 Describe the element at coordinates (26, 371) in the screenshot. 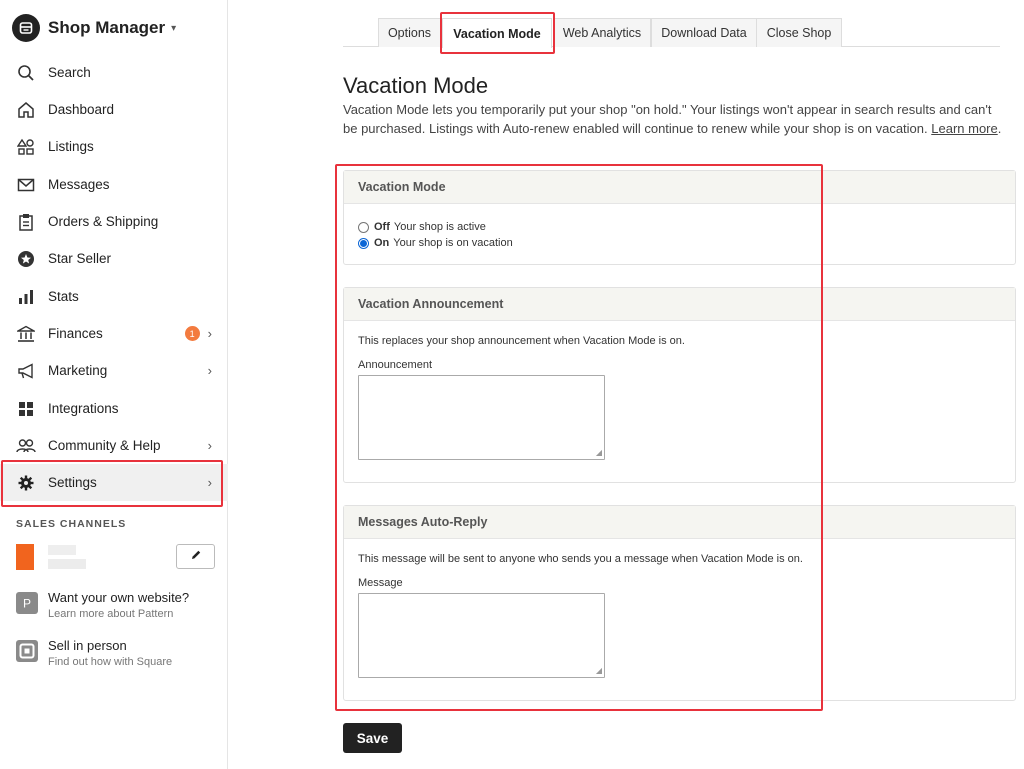

I see `megaphone-icon` at that location.